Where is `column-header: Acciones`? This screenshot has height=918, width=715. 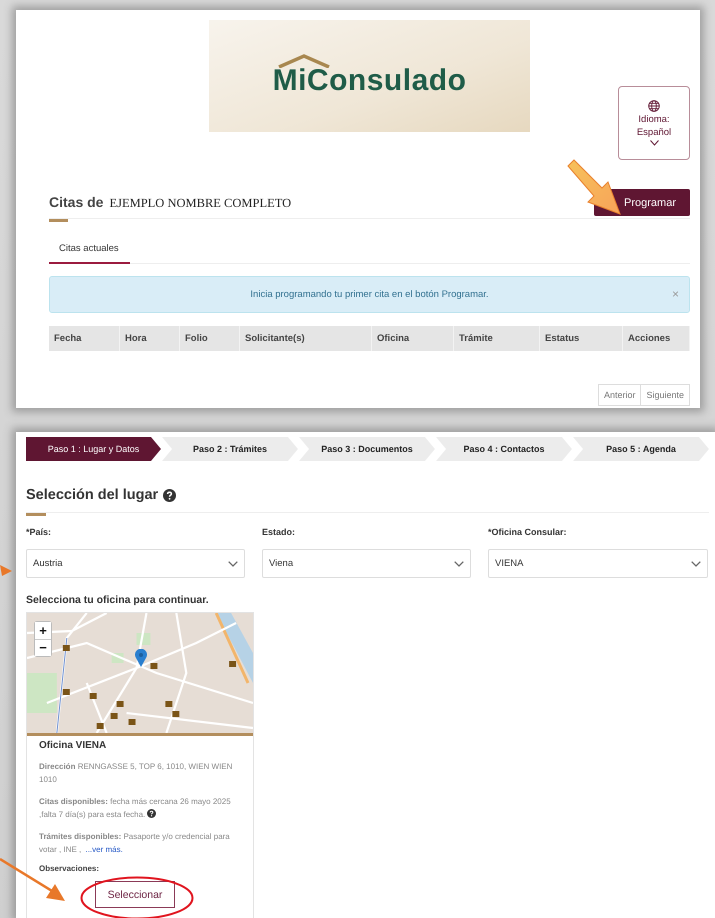 column-header: Acciones is located at coordinates (656, 338).